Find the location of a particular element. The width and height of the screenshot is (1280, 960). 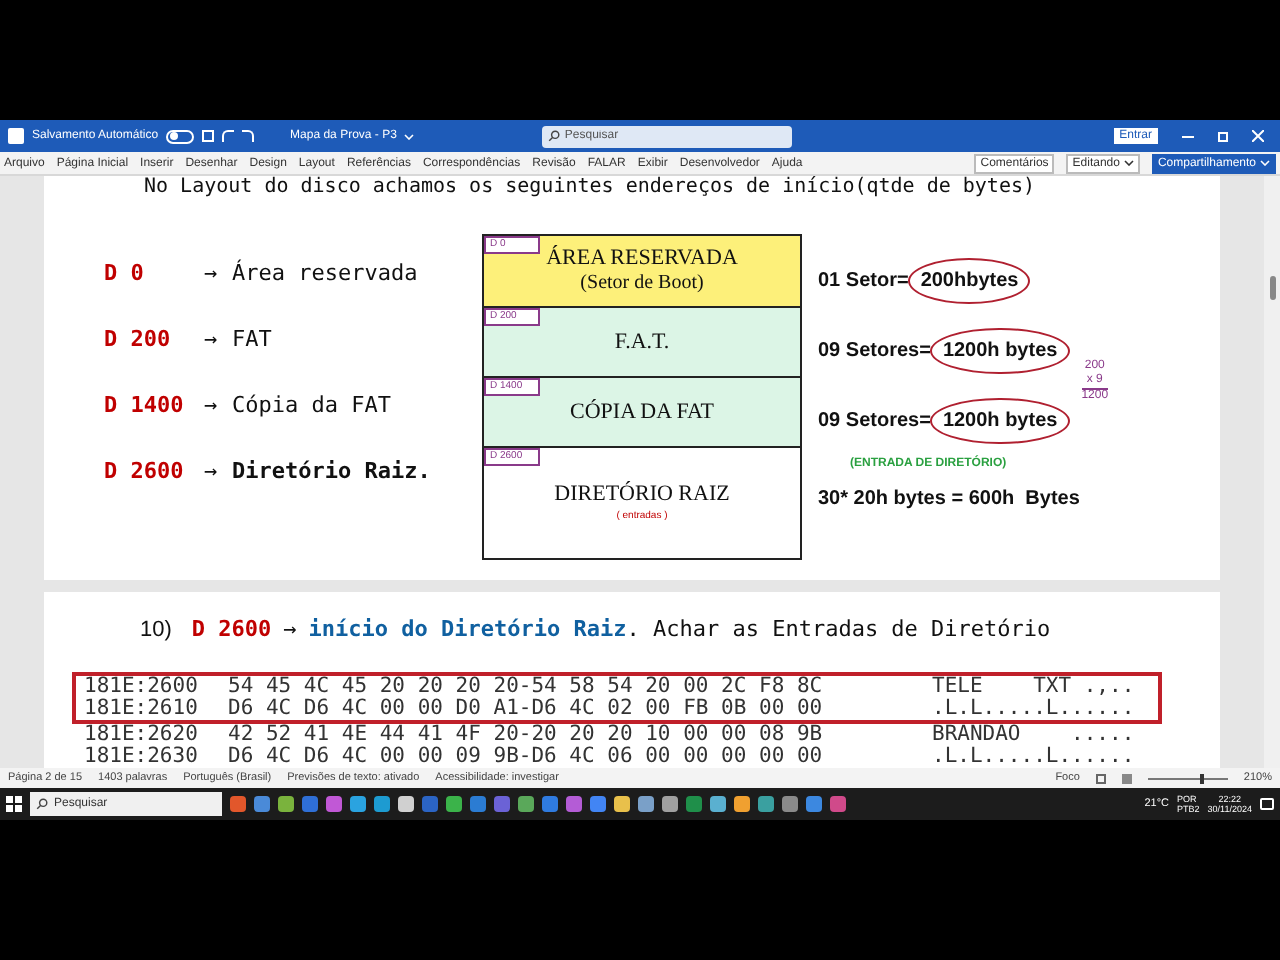

save-icon is located at coordinates (208, 136).